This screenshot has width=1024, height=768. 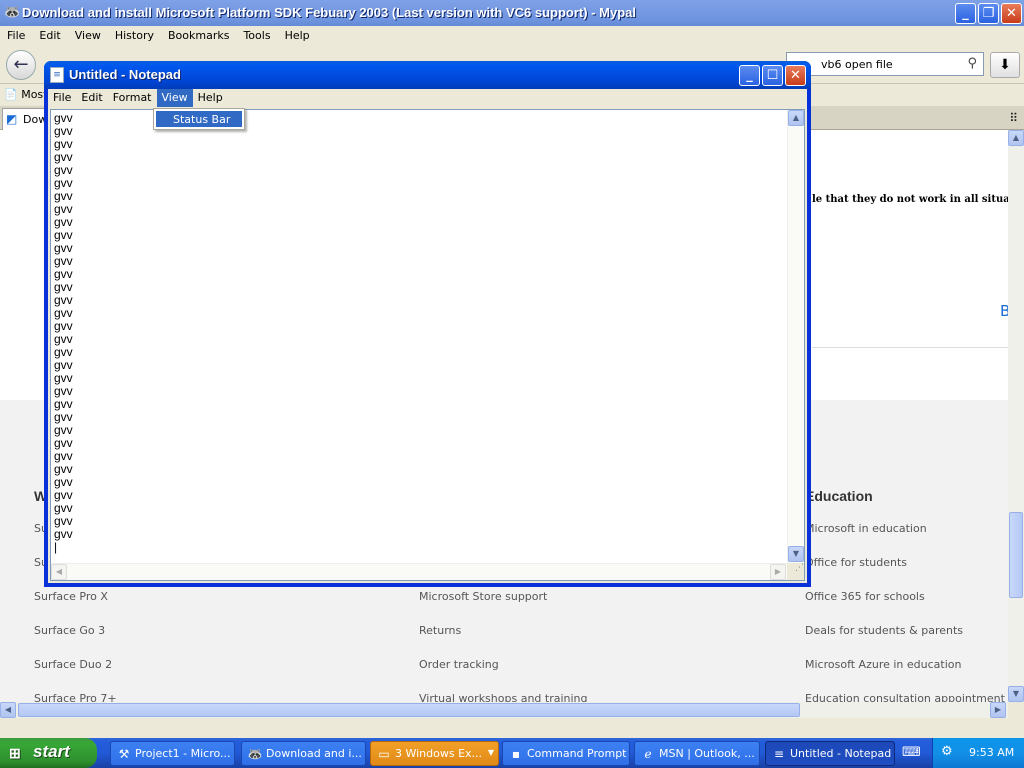 What do you see at coordinates (856, 562) in the screenshot?
I see `footer-link: Office for students` at bounding box center [856, 562].